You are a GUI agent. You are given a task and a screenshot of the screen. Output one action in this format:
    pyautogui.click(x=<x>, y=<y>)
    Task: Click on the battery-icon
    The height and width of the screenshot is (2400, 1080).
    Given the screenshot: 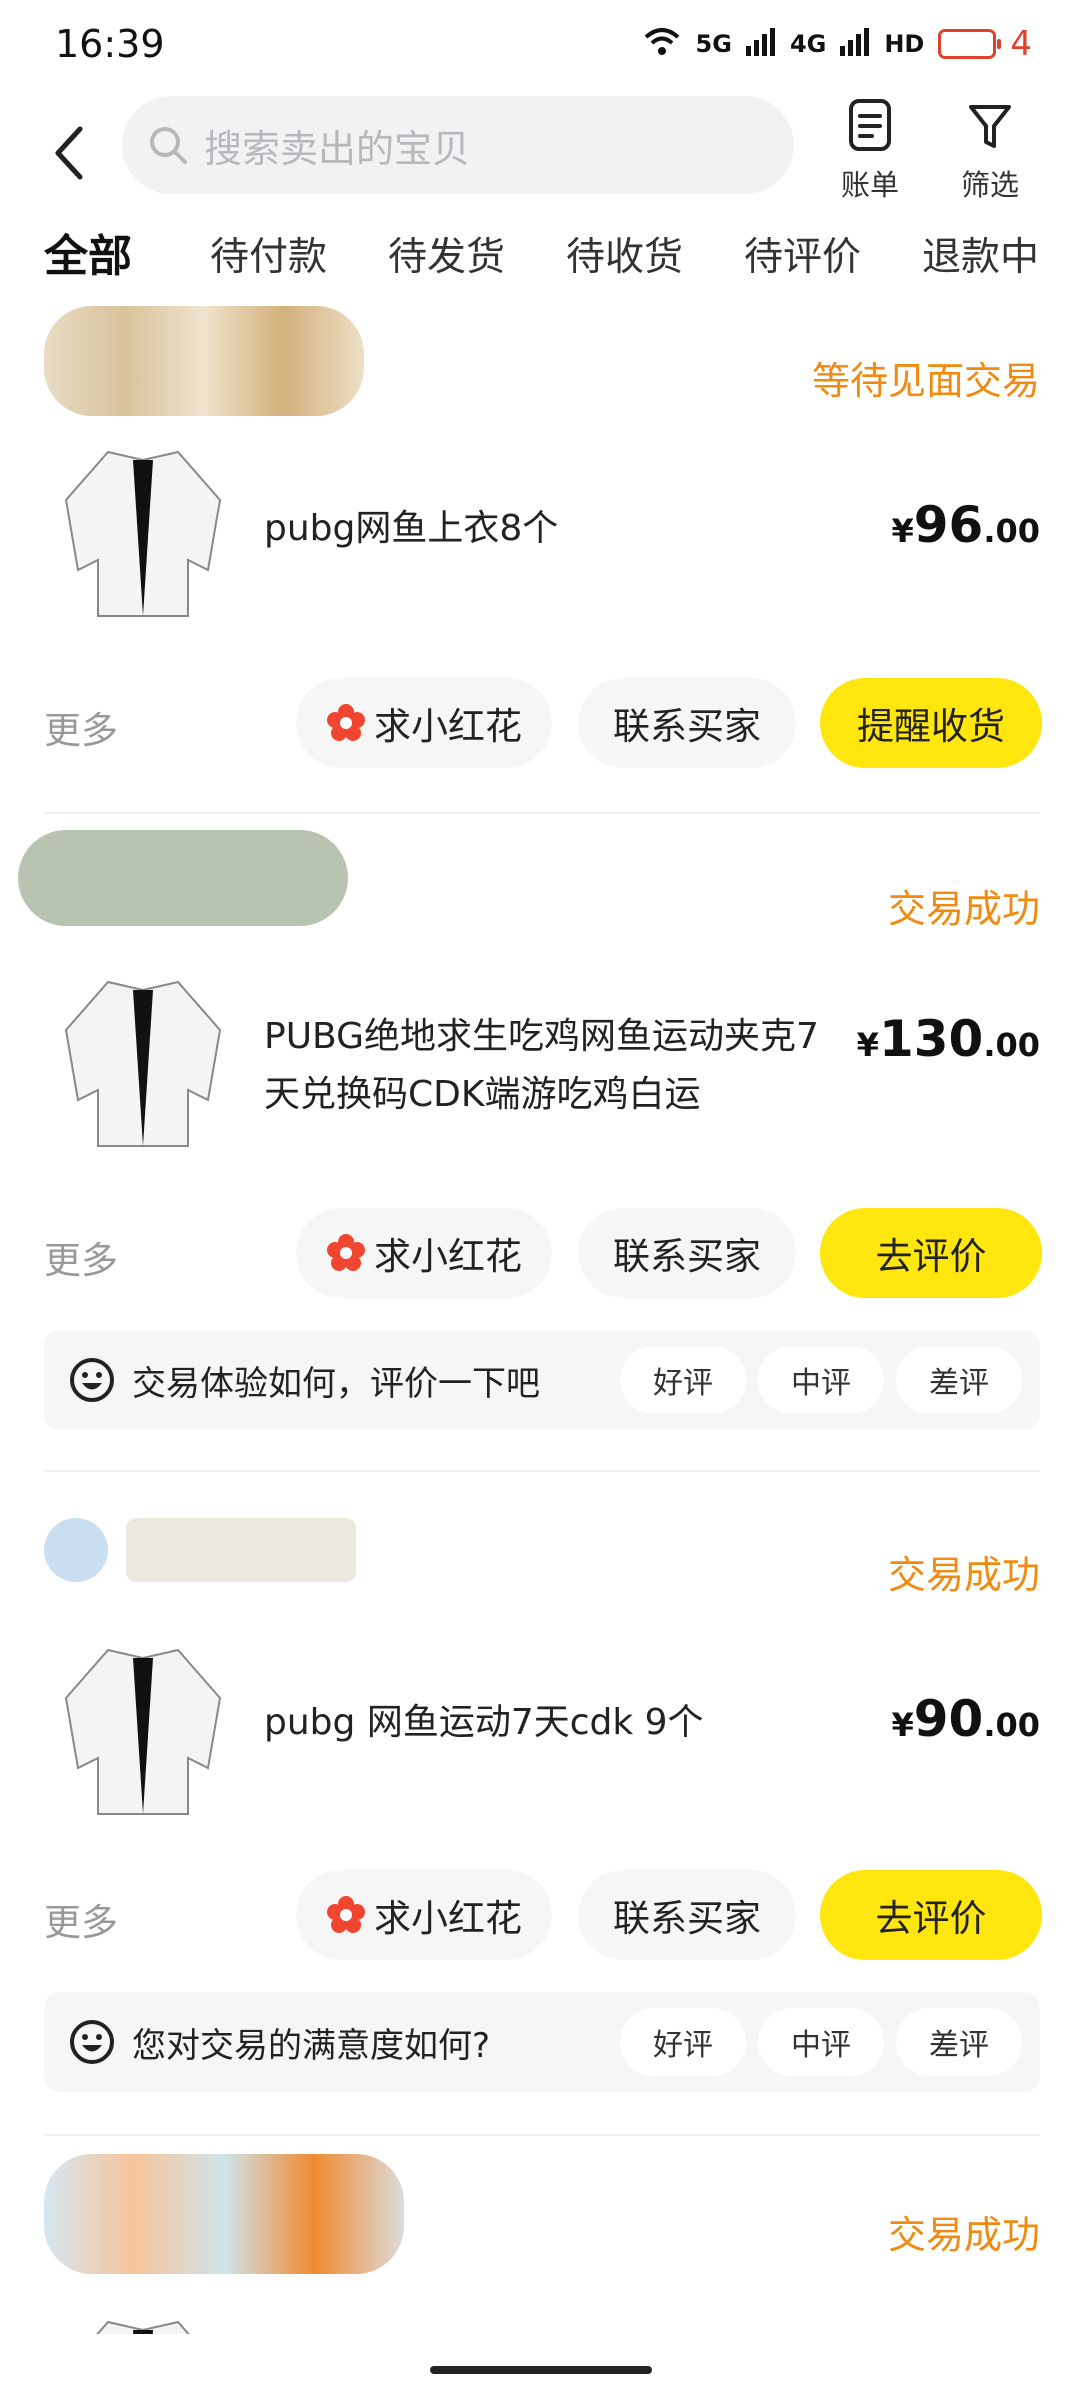 What is the action you would take?
    pyautogui.click(x=970, y=44)
    